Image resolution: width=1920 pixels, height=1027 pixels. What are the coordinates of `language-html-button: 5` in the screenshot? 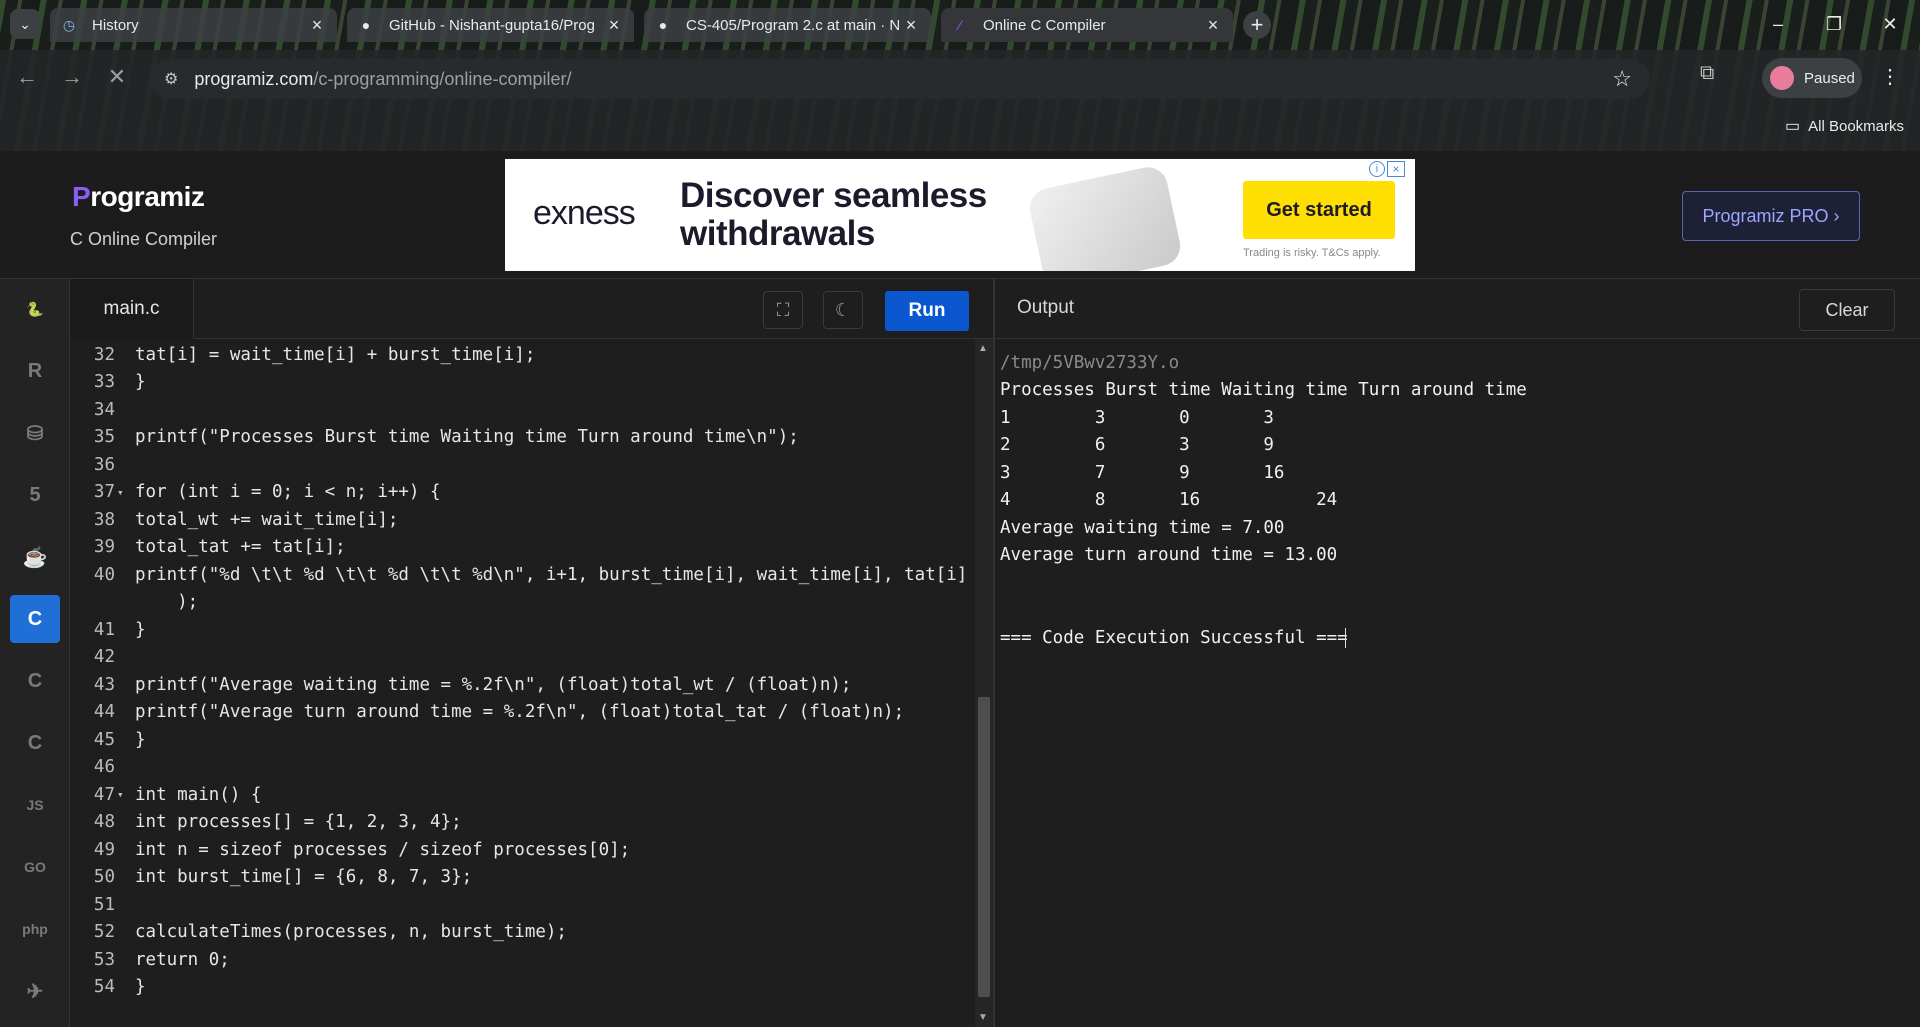 It's located at (35, 495).